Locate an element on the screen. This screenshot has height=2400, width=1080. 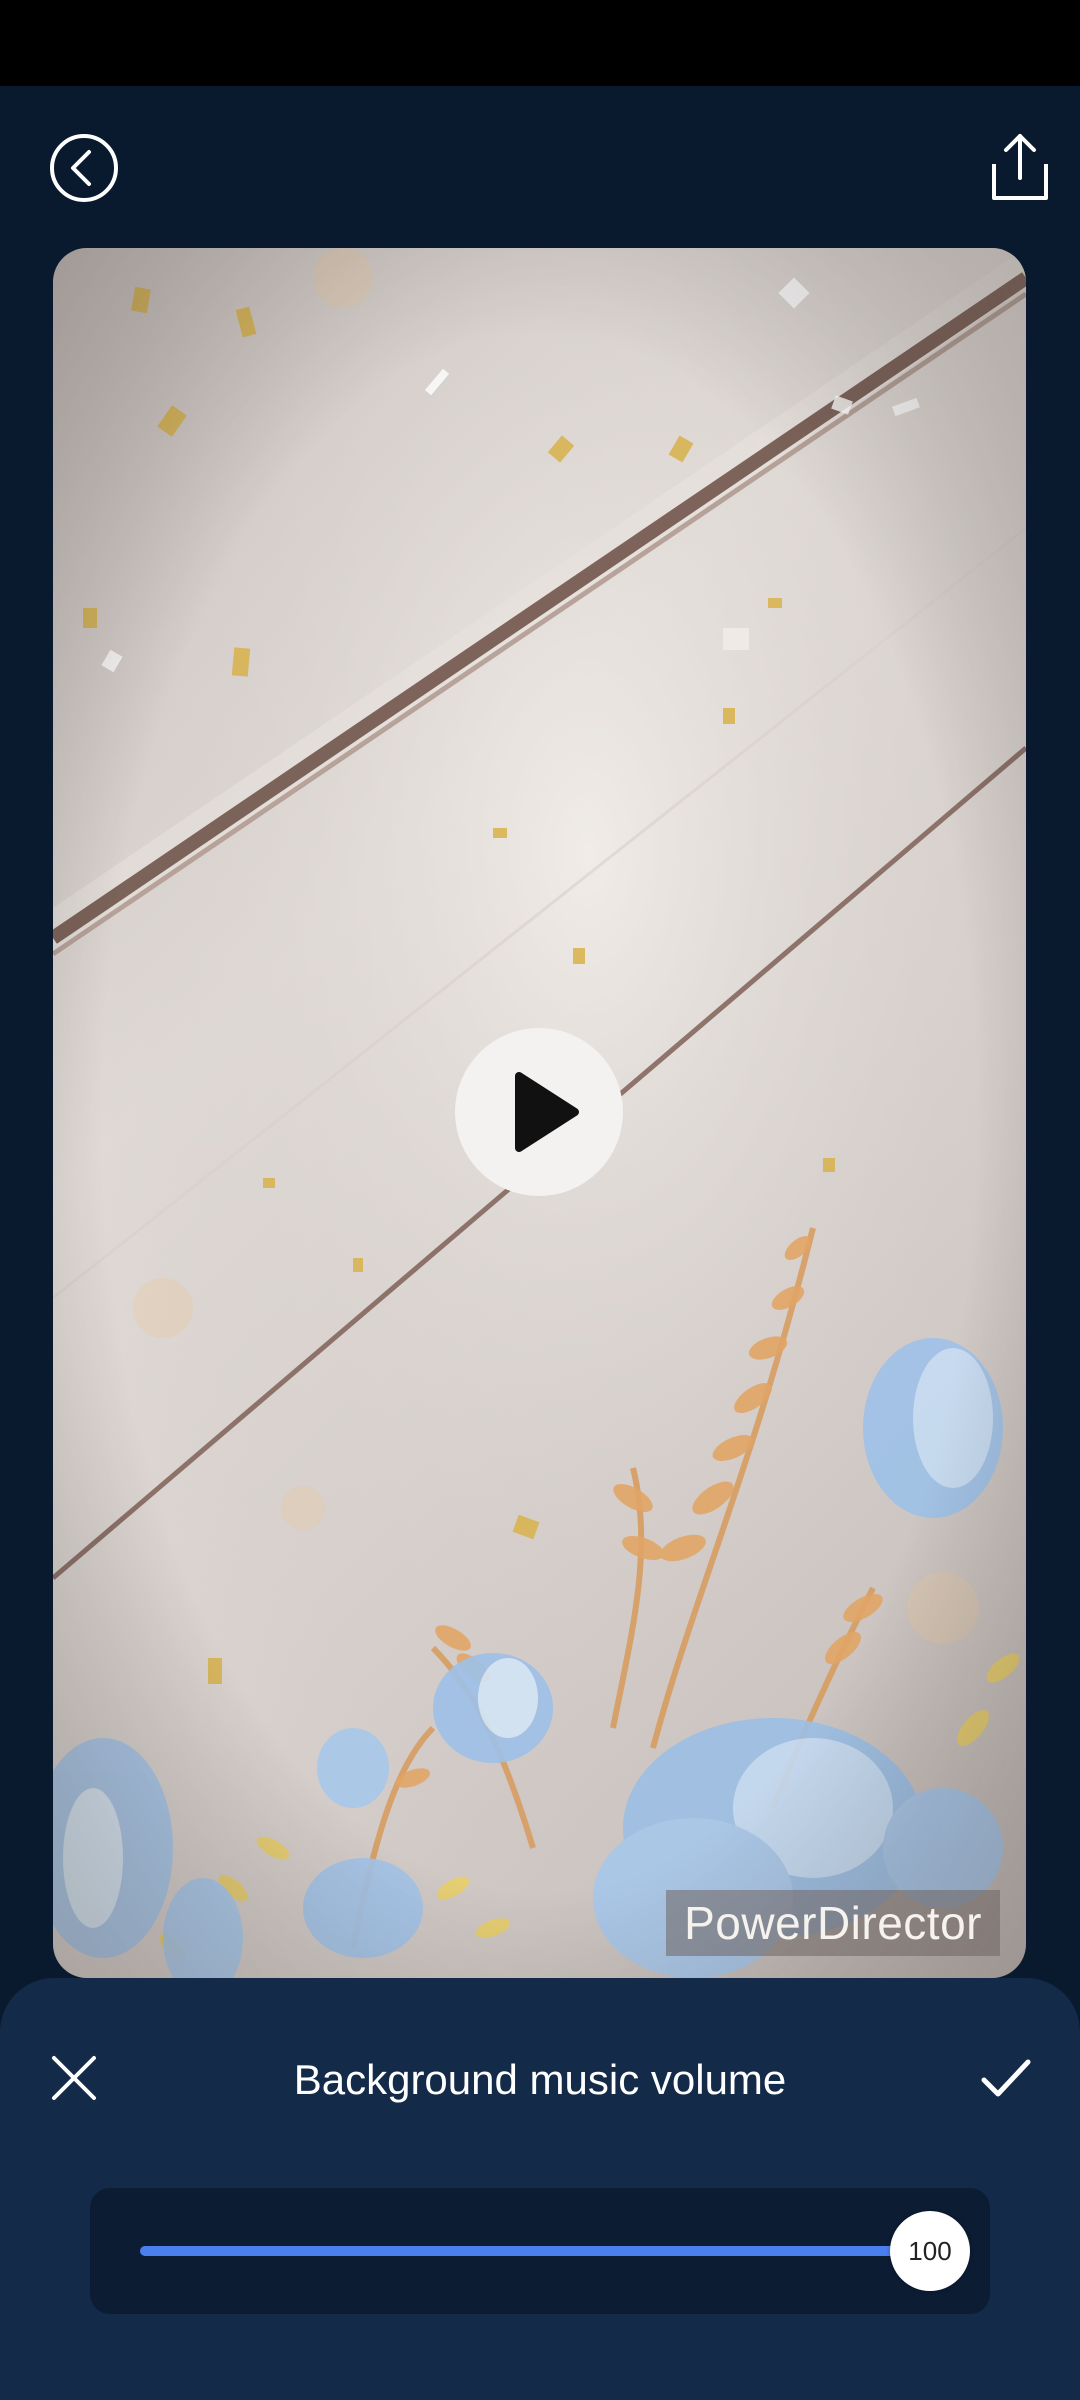
watermark-label: PowerDirector is located at coordinates (833, 1923).